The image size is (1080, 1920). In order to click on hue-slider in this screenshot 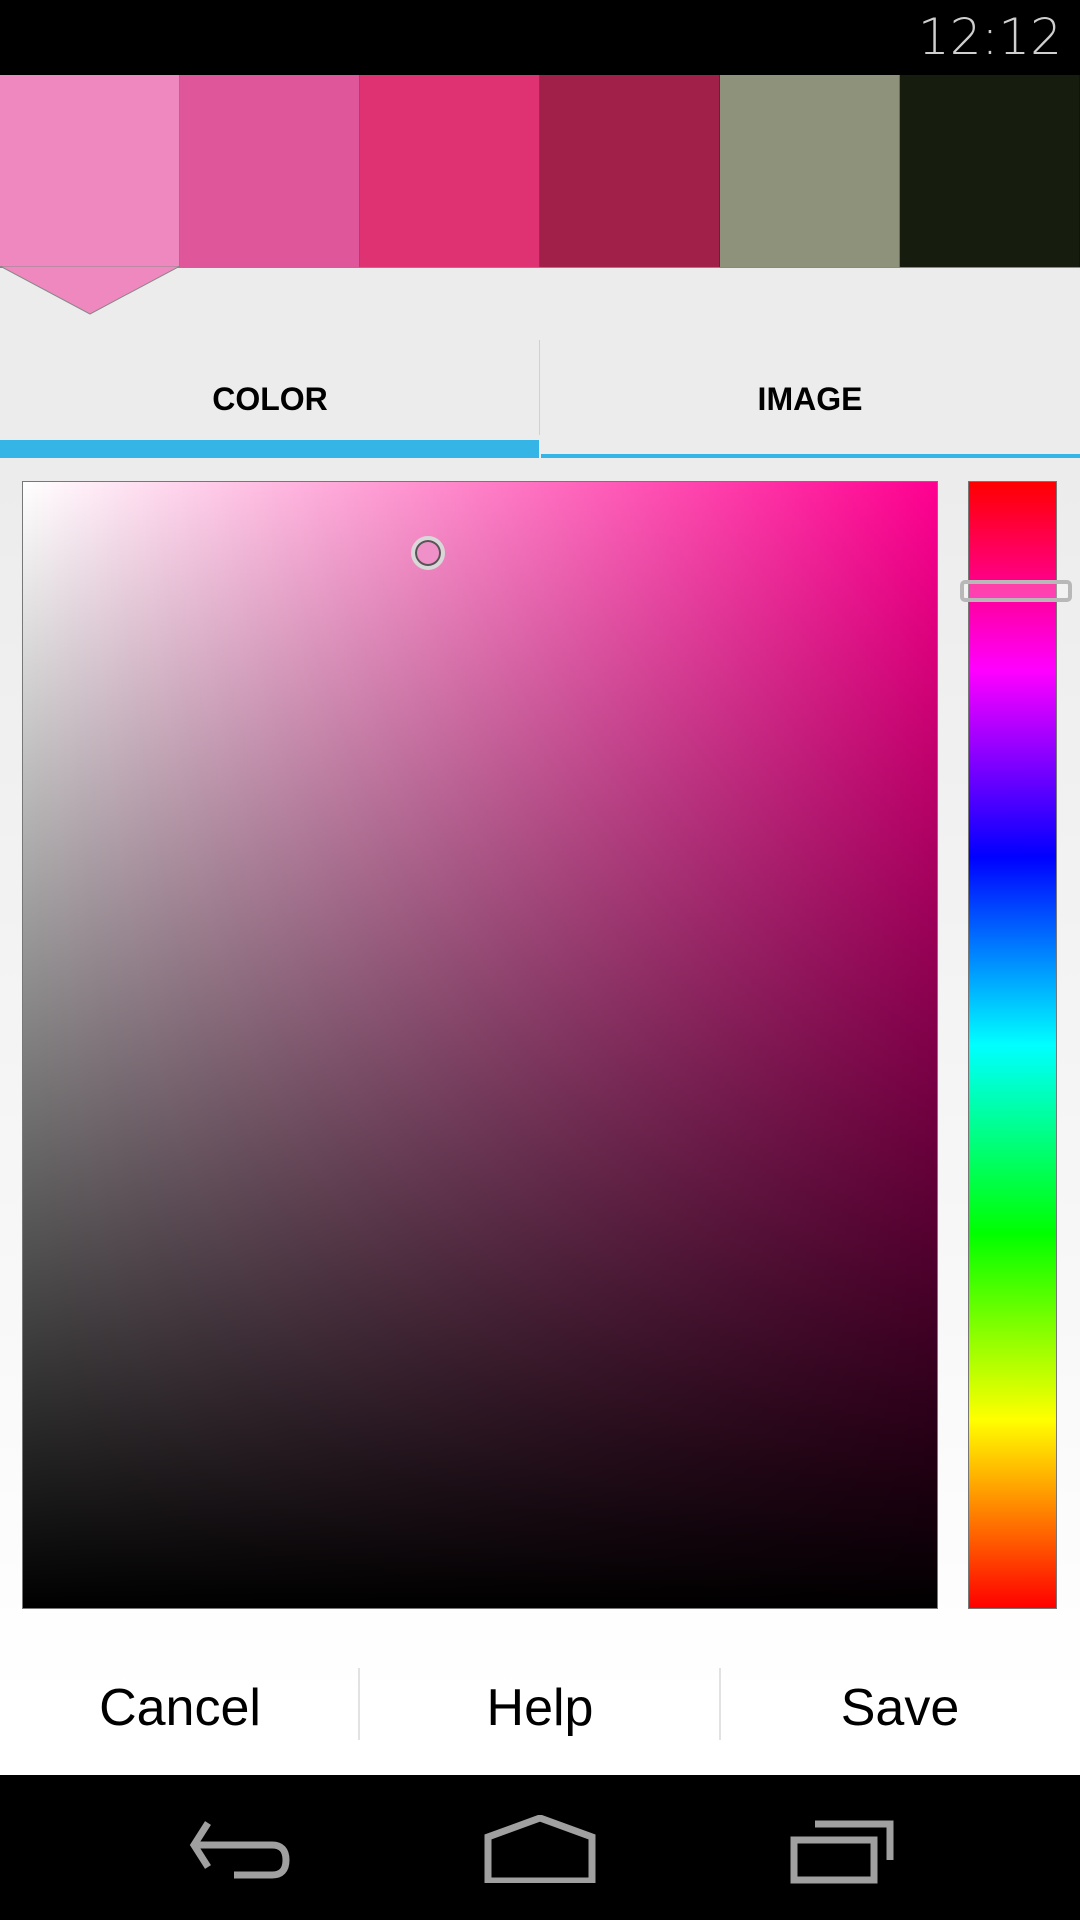, I will do `click(1012, 1045)`.